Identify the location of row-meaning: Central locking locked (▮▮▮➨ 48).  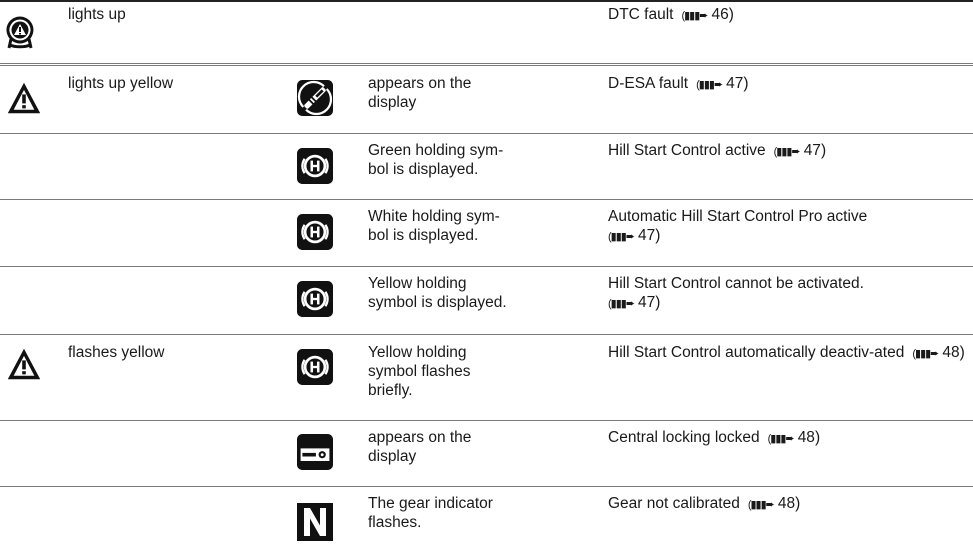
(788, 438).